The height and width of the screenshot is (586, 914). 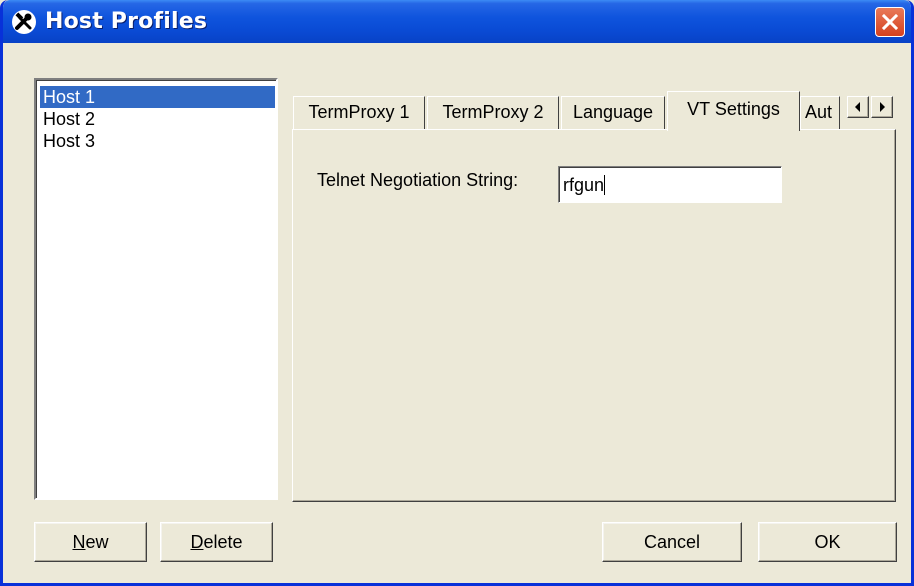 What do you see at coordinates (584, 185) in the screenshot?
I see `telnet-negotiation-value: rfgun` at bounding box center [584, 185].